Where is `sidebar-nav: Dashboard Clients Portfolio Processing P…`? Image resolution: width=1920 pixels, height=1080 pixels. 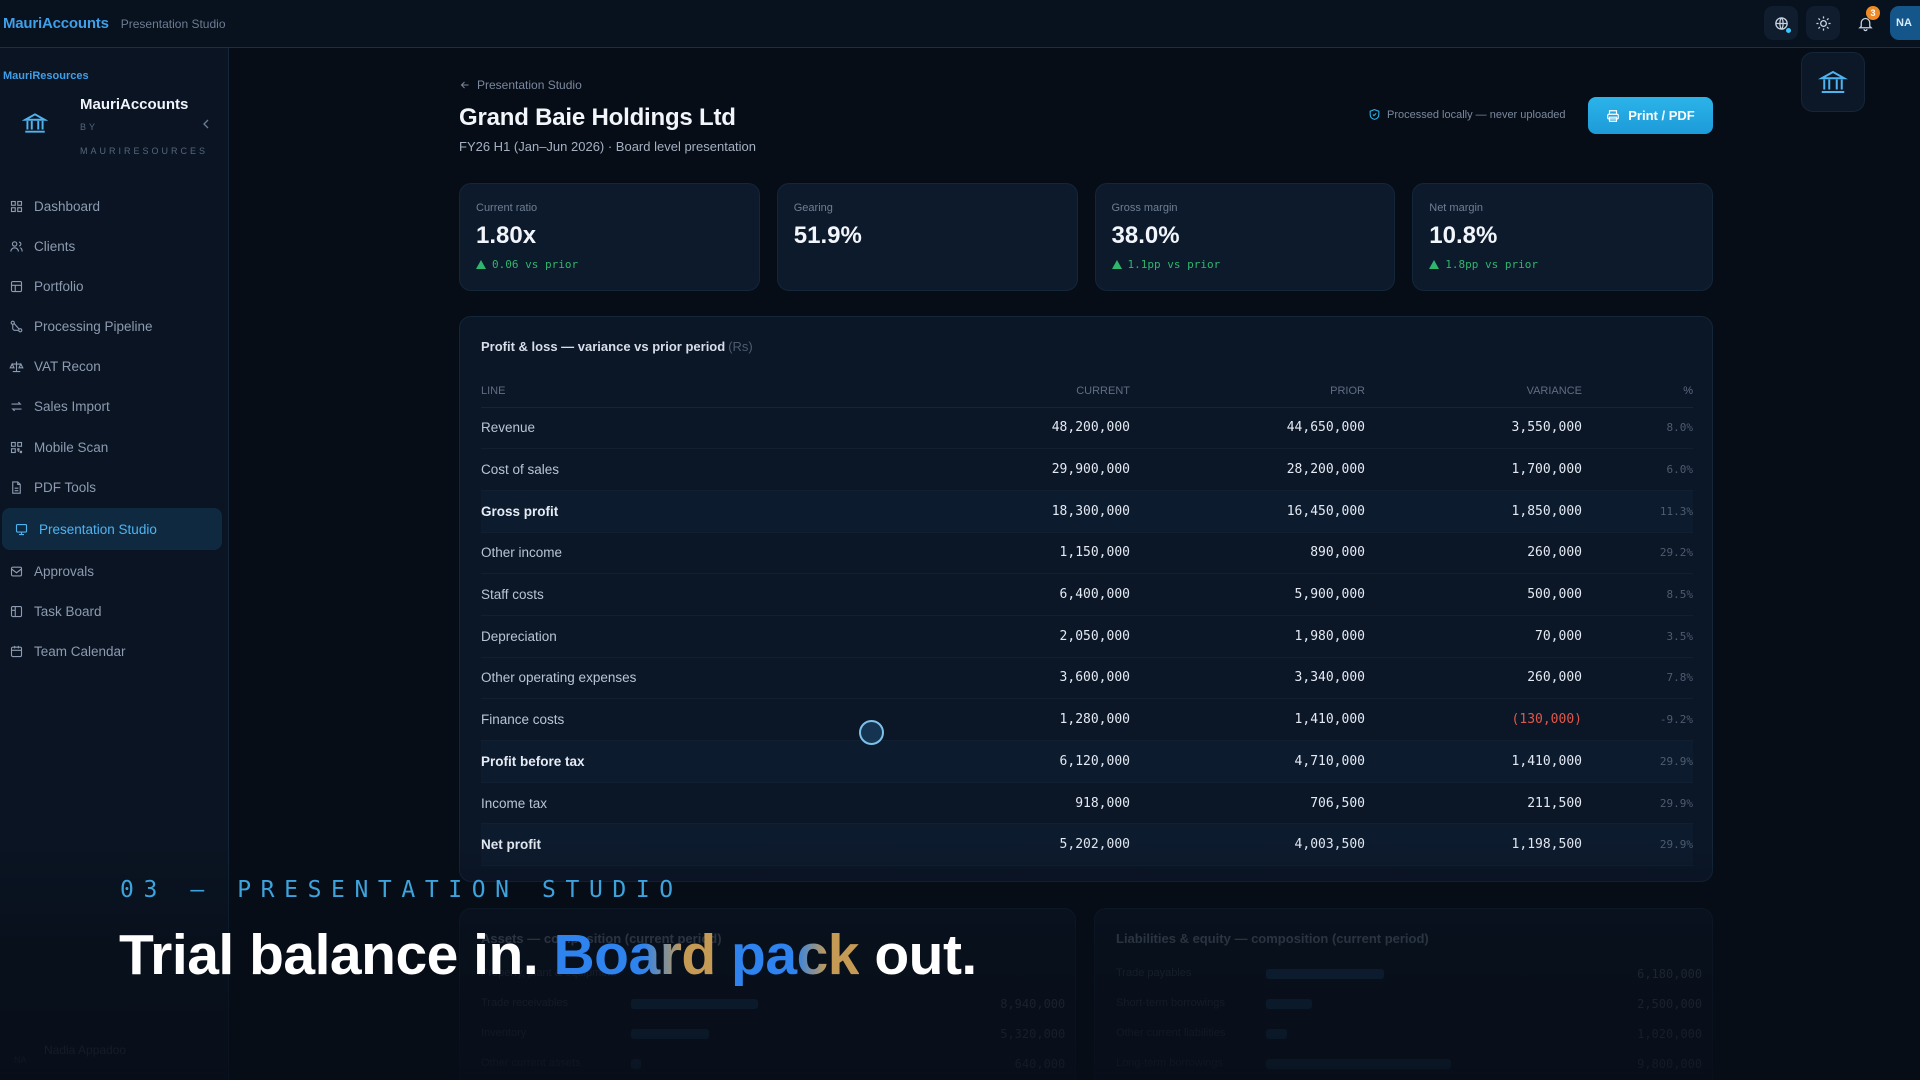
sidebar-nav: Dashboard Clients Portfolio Processing P… is located at coordinates (114, 429).